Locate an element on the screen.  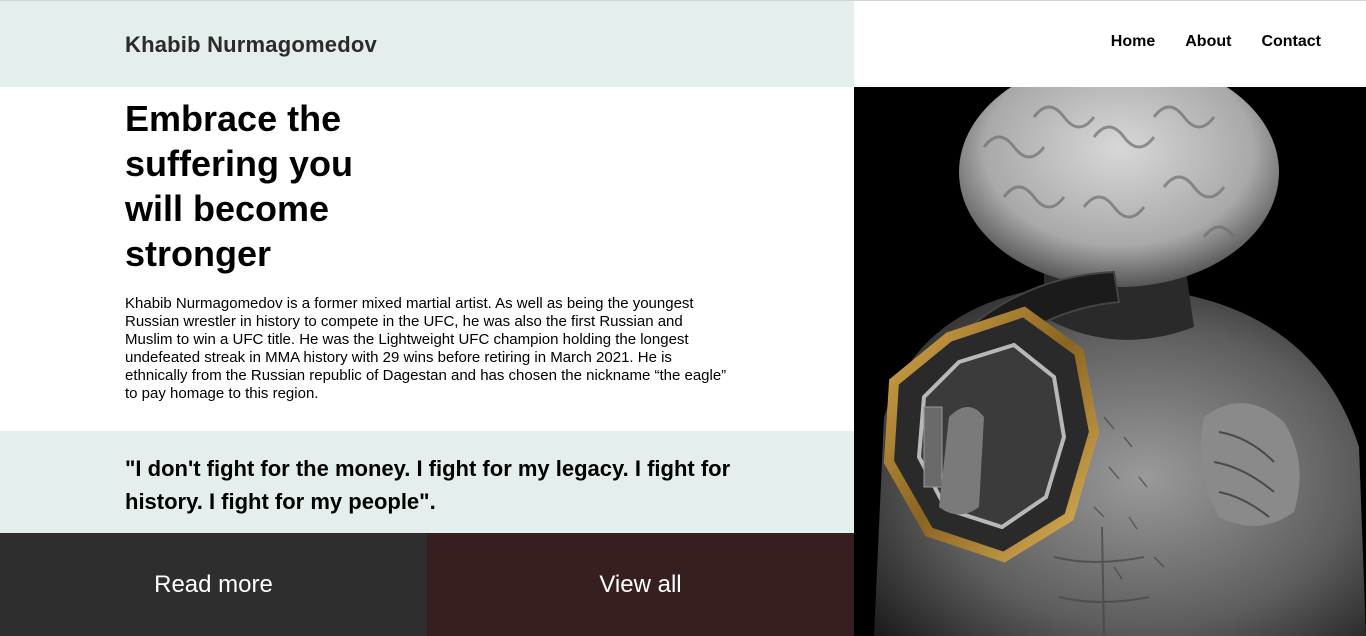
nav-contact: Contact is located at coordinates (1291, 42).